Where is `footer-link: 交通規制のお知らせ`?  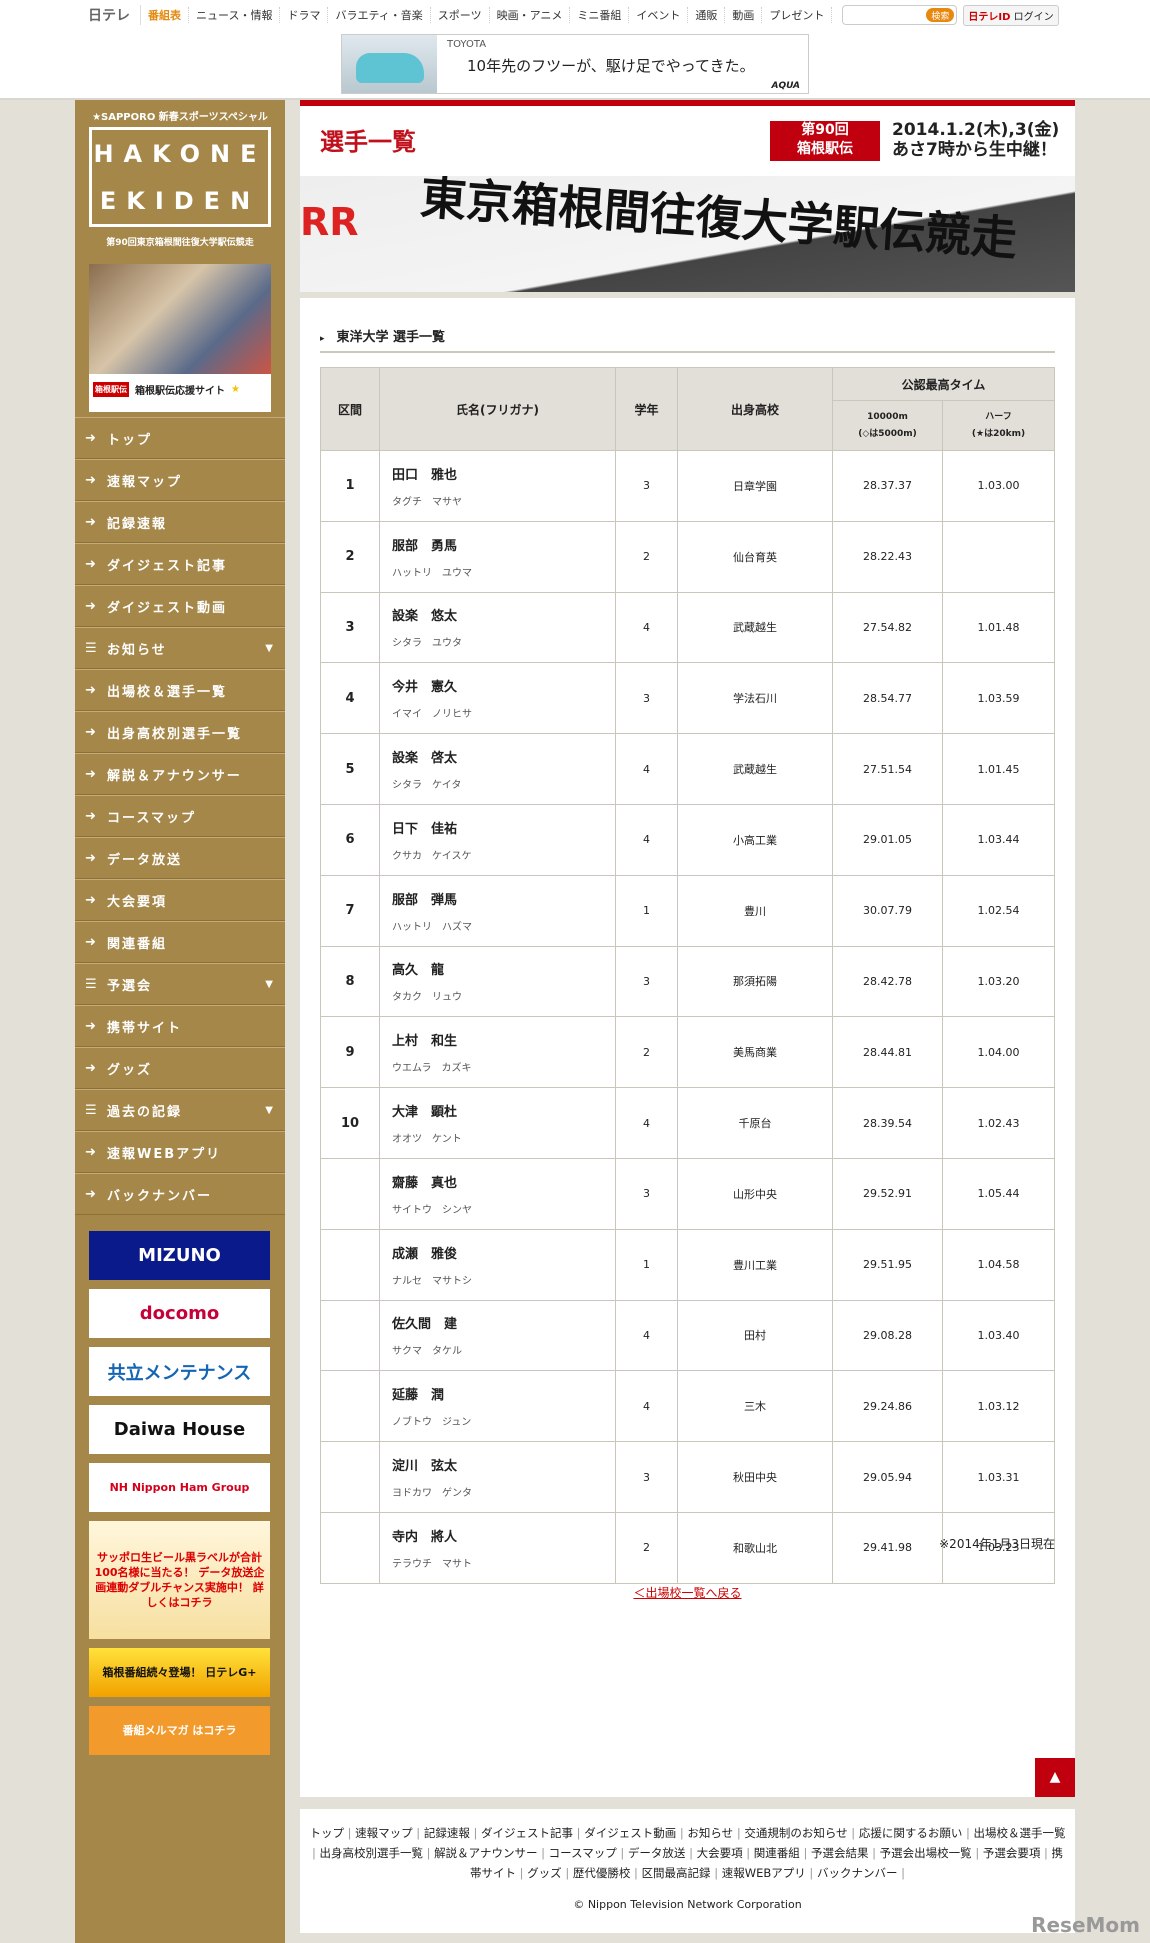 footer-link: 交通規制のお知らせ is located at coordinates (801, 1833).